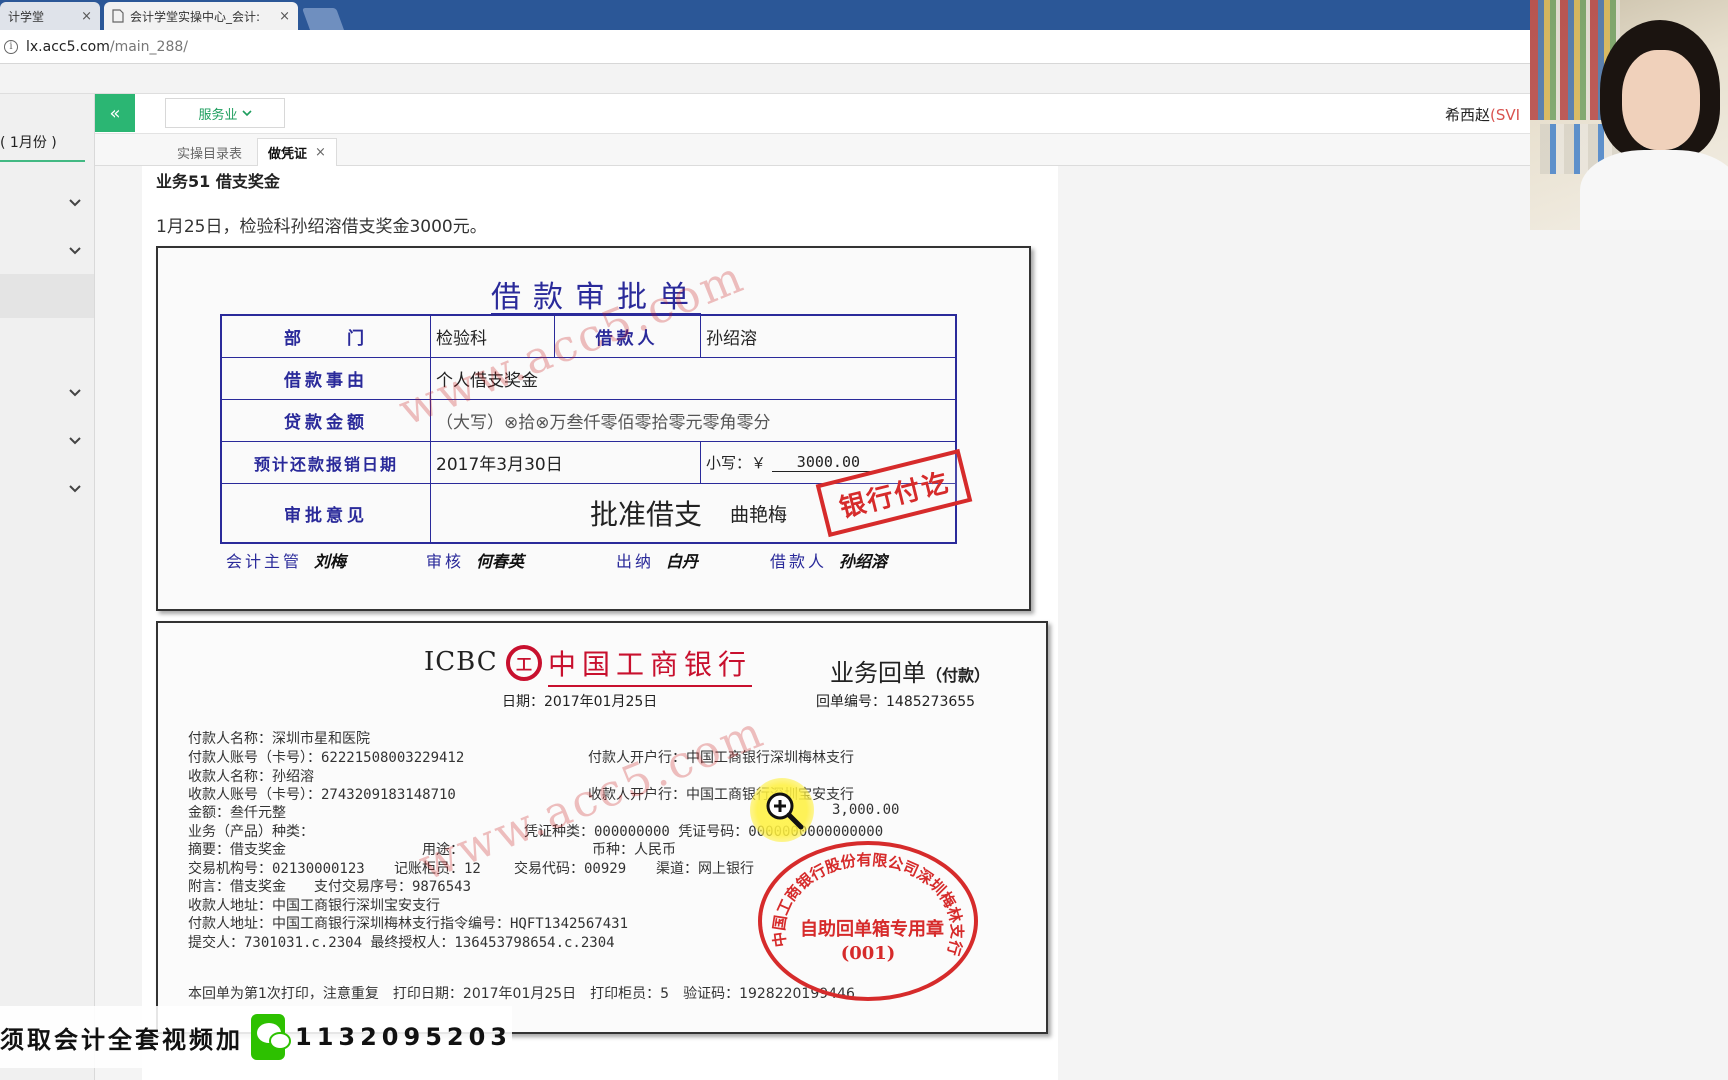 The image size is (1728, 1080). I want to click on signature-cashier: 出纳 白丹, so click(657, 561).